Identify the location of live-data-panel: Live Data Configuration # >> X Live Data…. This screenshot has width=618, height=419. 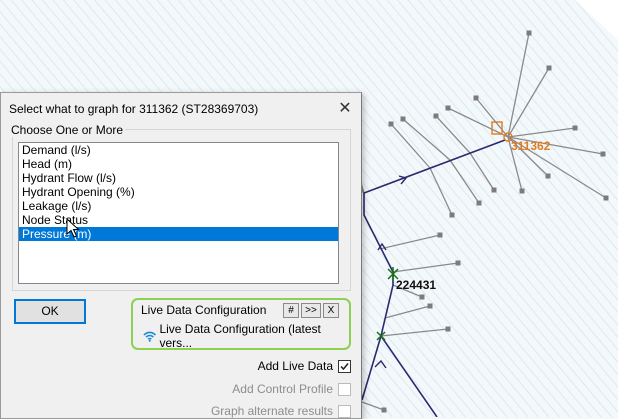
(241, 324).